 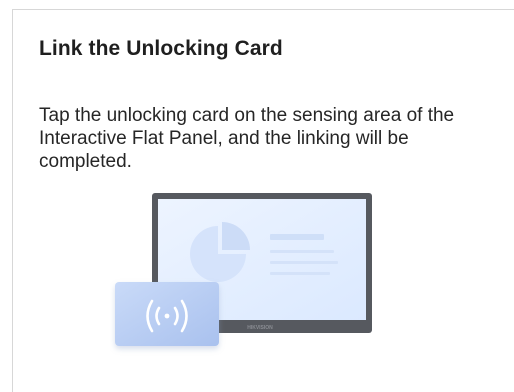 What do you see at coordinates (260, 328) in the screenshot?
I see `panel-brand-label: HIKVISION` at bounding box center [260, 328].